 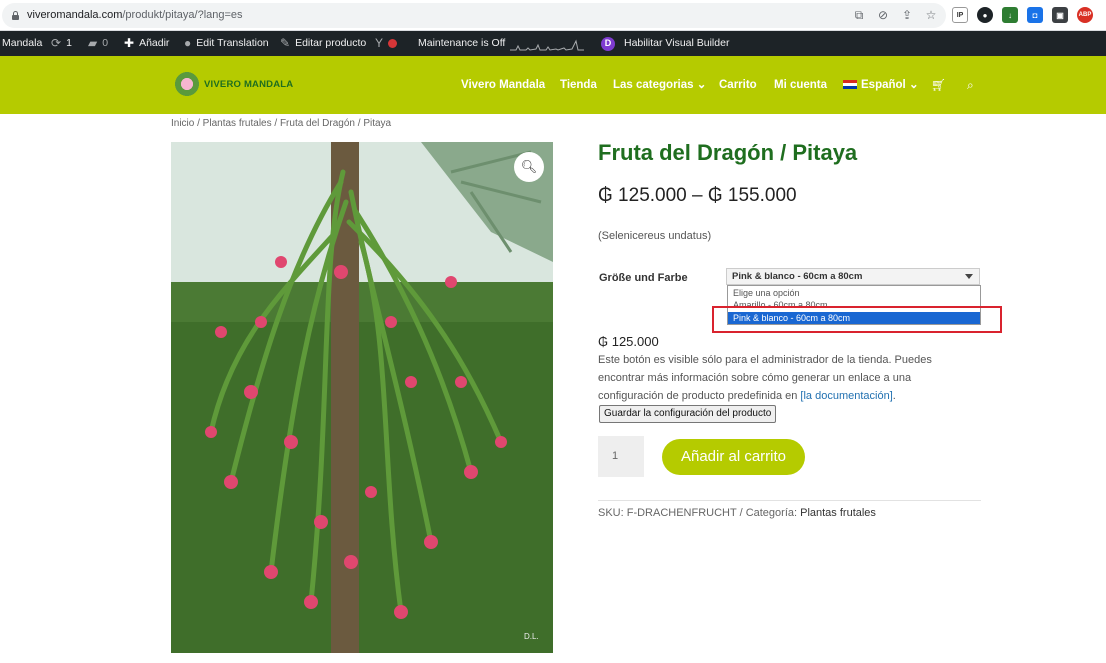 I want to click on nav-vivero-mandala: Vivero Mandala, so click(x=503, y=85).